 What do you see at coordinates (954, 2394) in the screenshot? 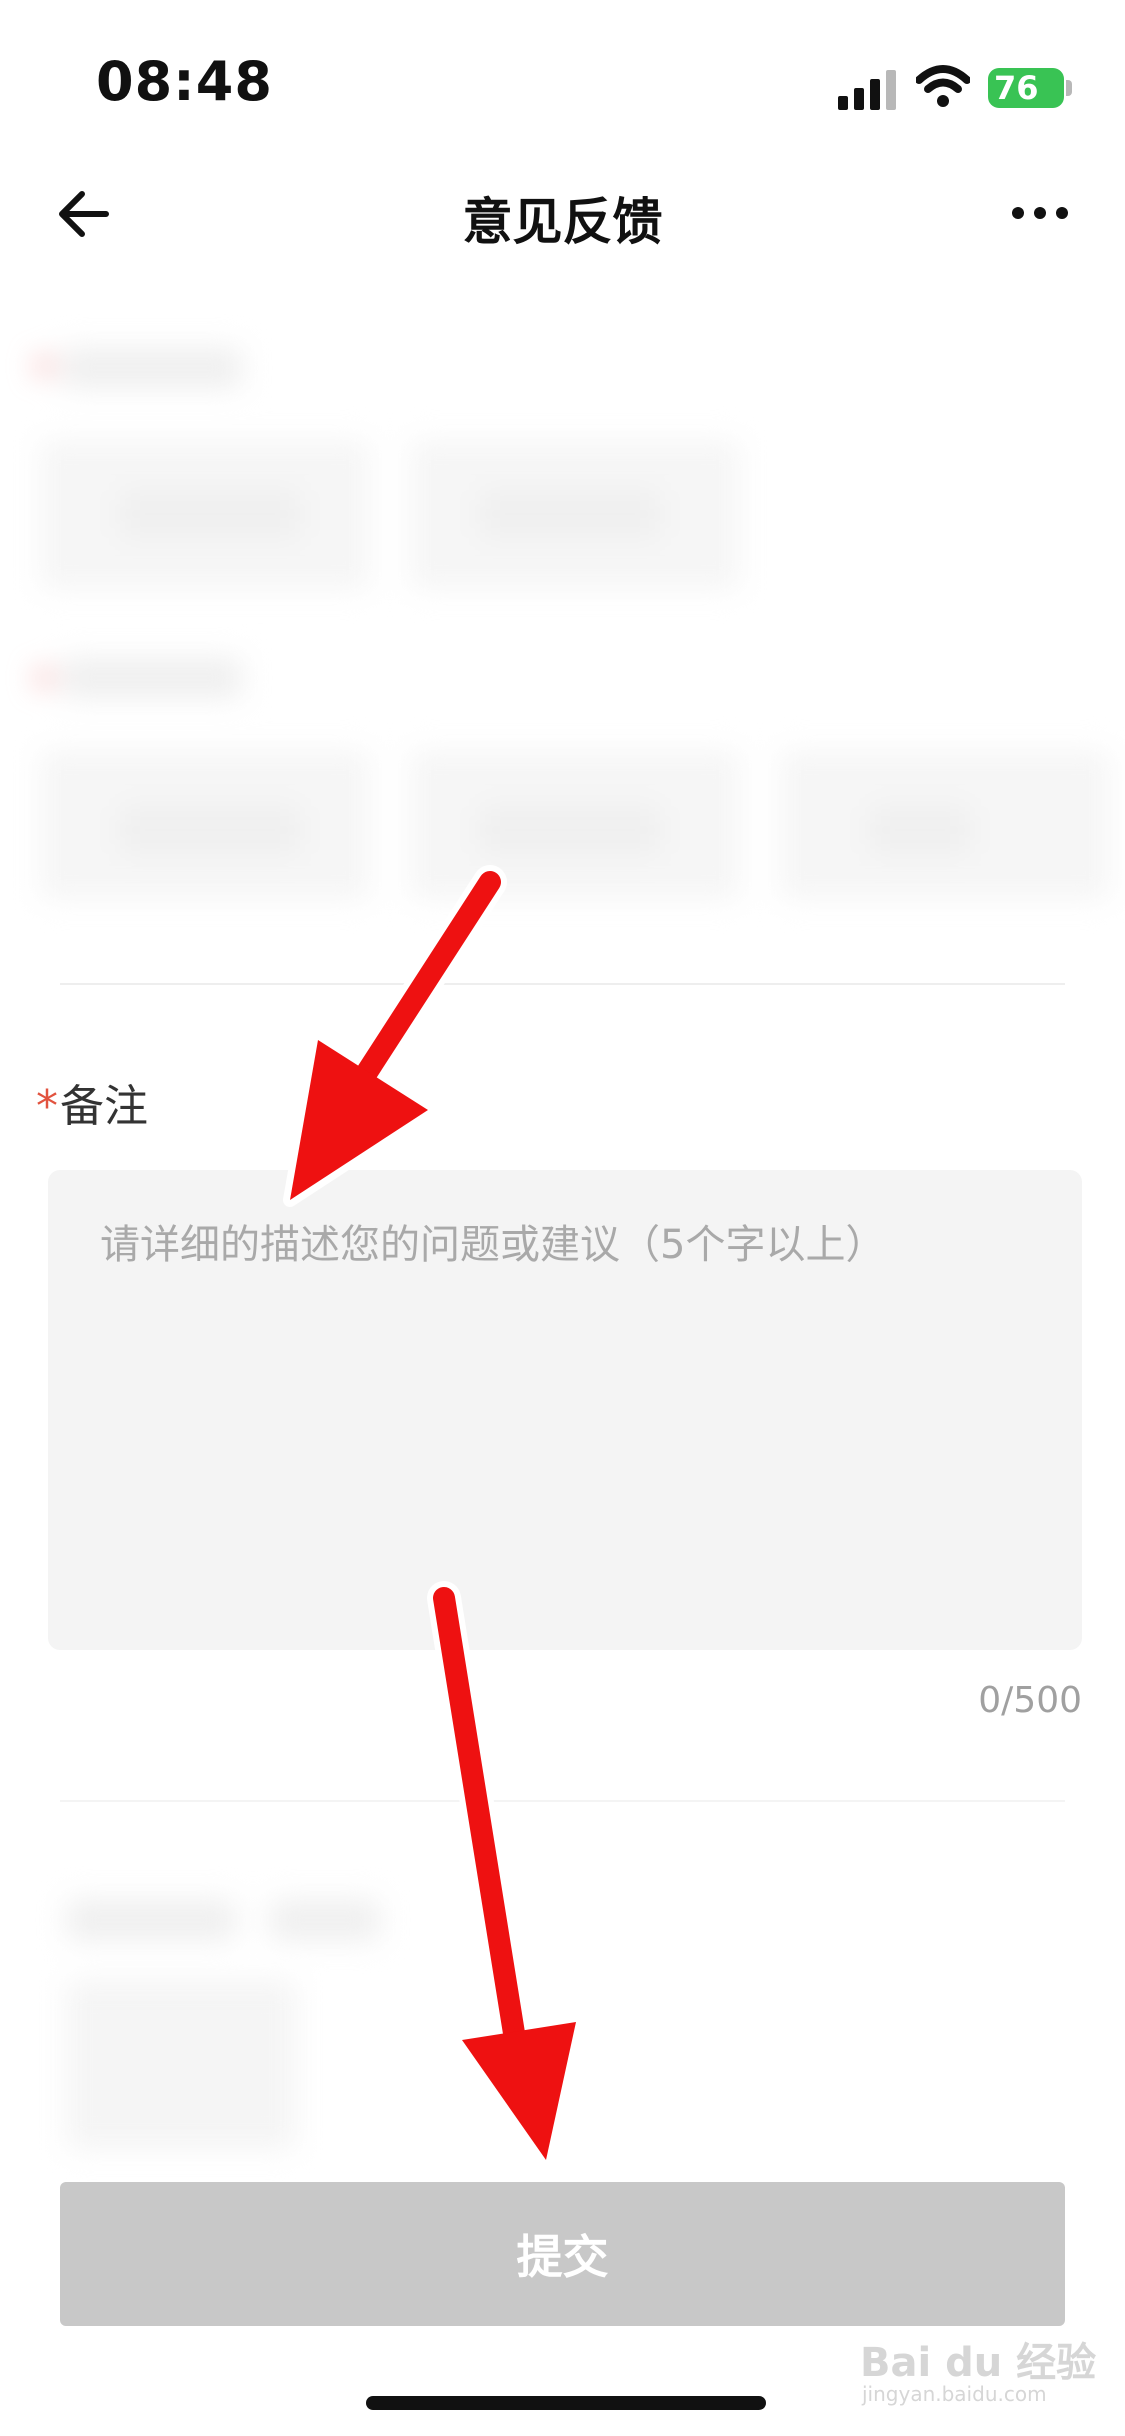
I see `baidu-watermark-url: jingyan.baidu.com` at bounding box center [954, 2394].